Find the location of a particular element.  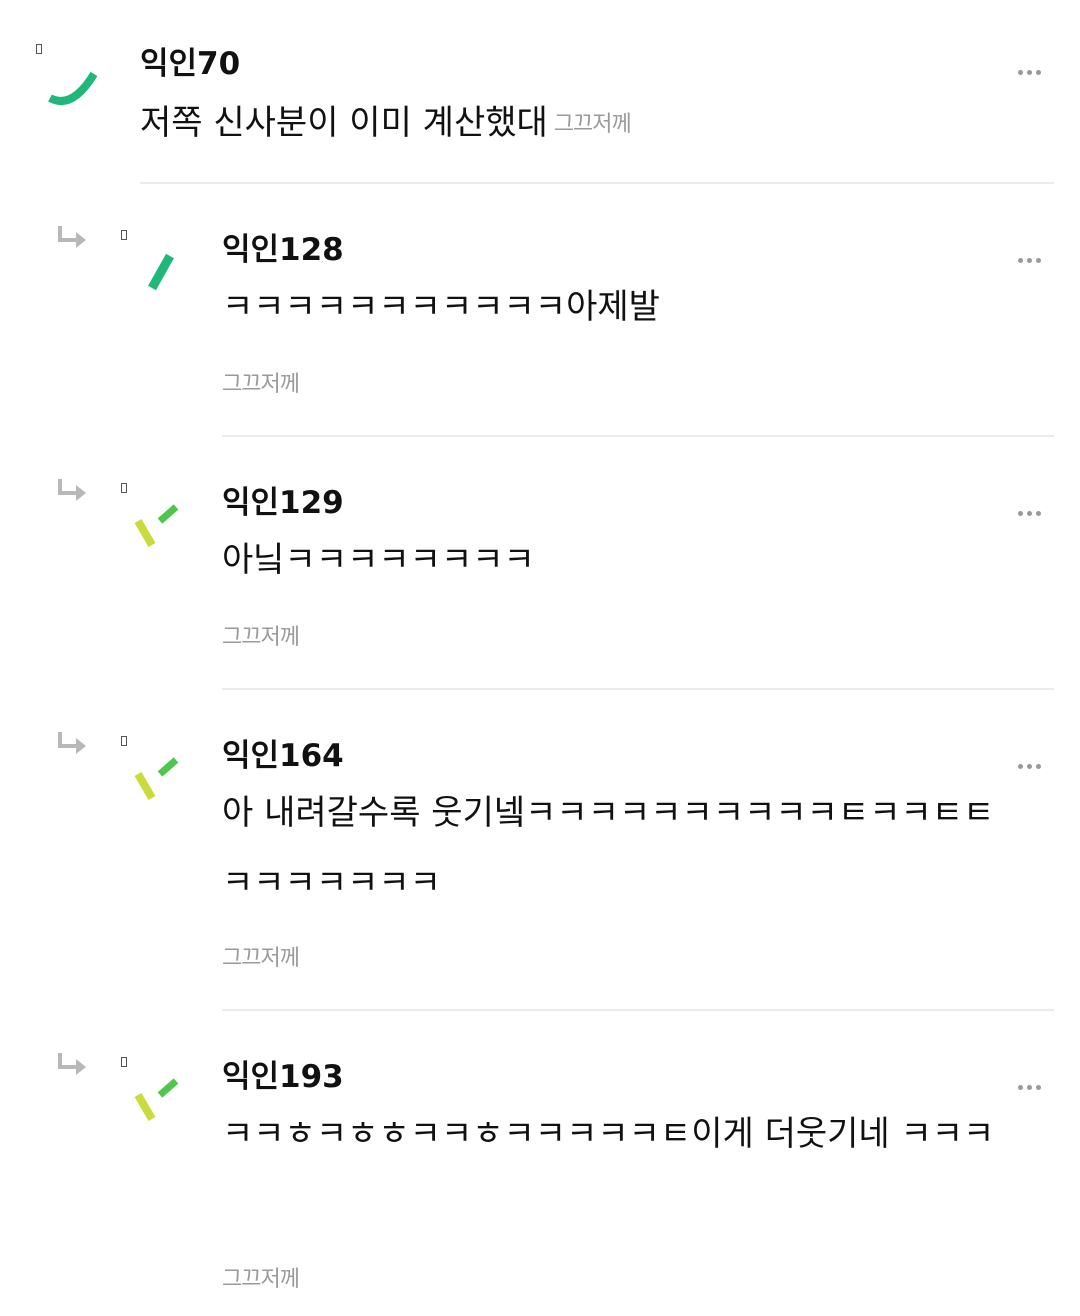

comment-body: 아 내려갈수록 웃기넼ㅋㅋㅋㅋㅋㅋㅋㅋㅋㅋㅌㅋㅋㅌㅌㅋㅋㅋㅋㅋㅋㅋ is located at coordinates (608, 848).